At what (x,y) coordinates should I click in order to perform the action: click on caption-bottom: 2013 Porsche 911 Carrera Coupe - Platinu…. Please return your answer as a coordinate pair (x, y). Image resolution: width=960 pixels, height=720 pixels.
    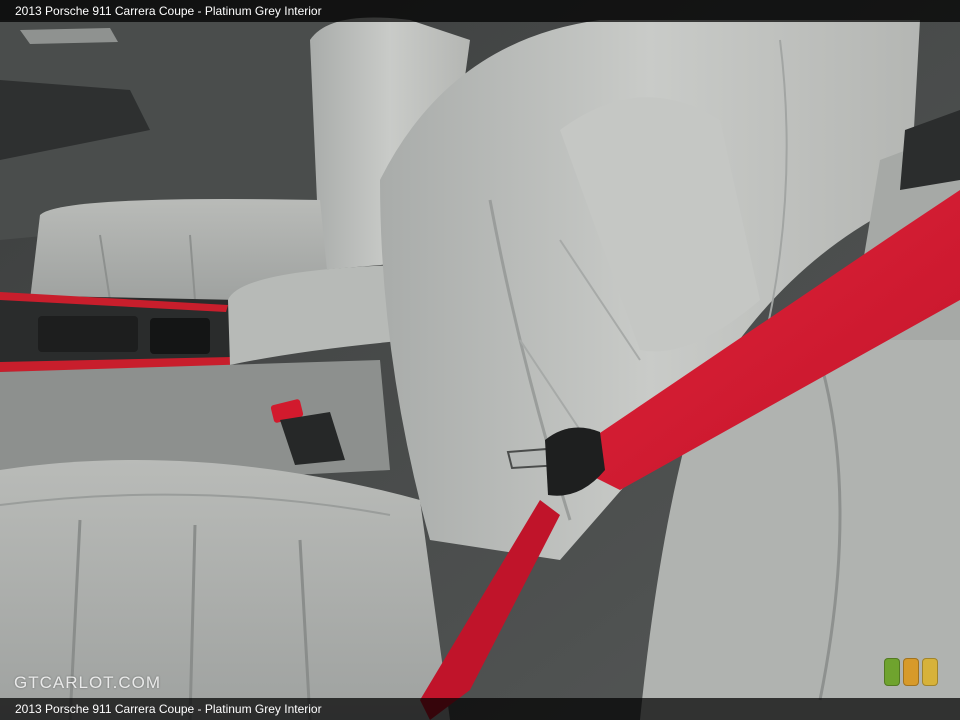
    Looking at the image, I should click on (480, 709).